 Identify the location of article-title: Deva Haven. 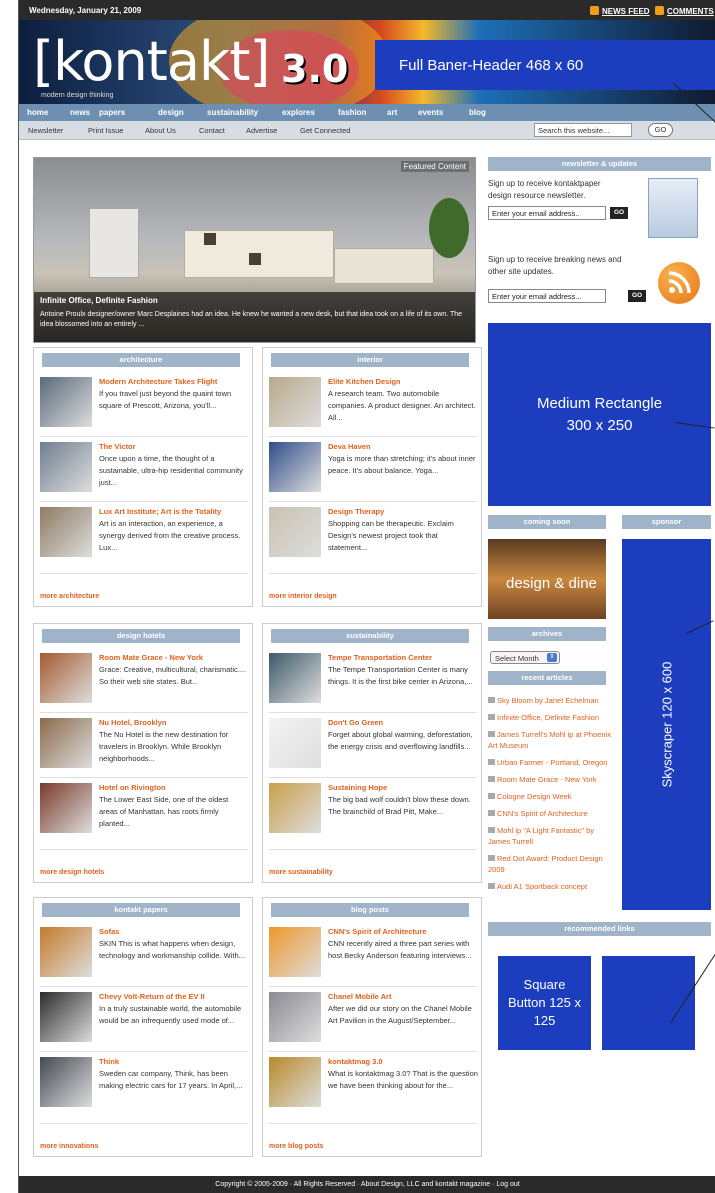
(349, 446).